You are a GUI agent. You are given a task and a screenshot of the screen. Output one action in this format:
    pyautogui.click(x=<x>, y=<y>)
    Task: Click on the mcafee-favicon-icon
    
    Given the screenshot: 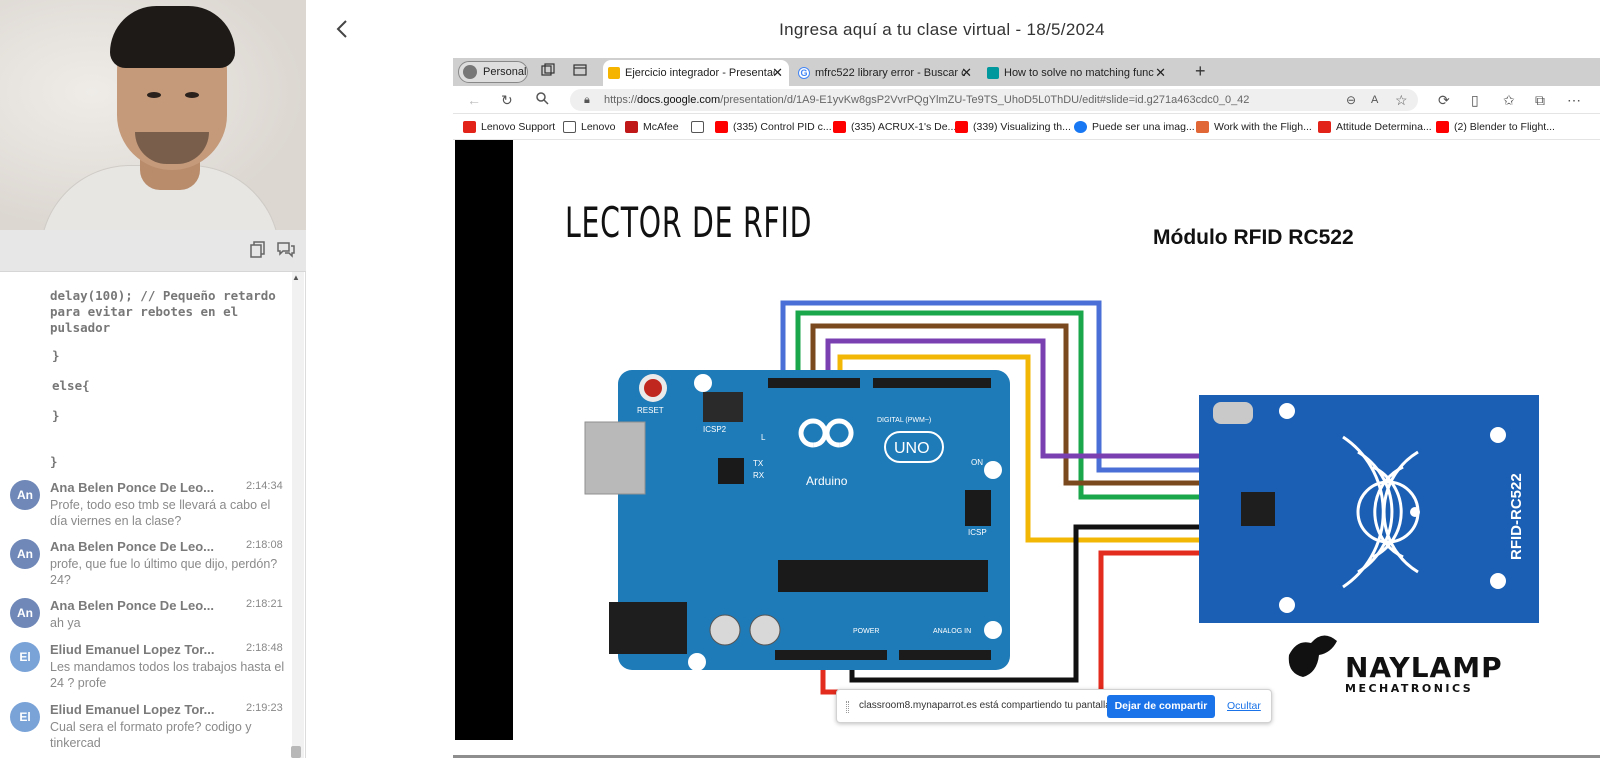 What is the action you would take?
    pyautogui.click(x=631, y=127)
    